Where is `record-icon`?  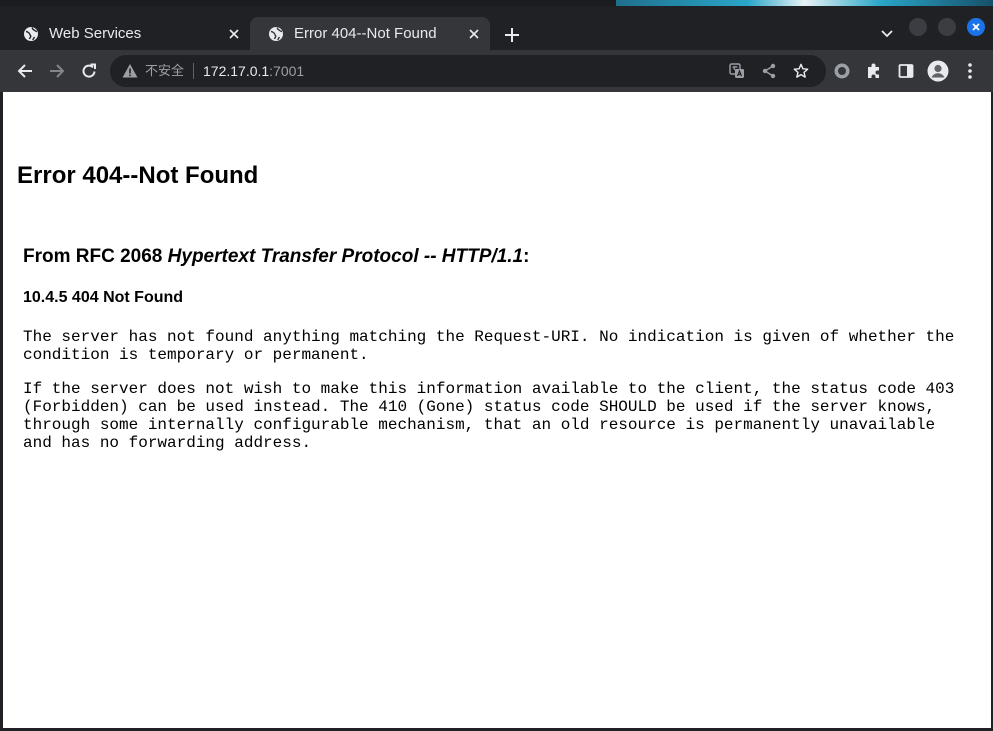
record-icon is located at coordinates (842, 71).